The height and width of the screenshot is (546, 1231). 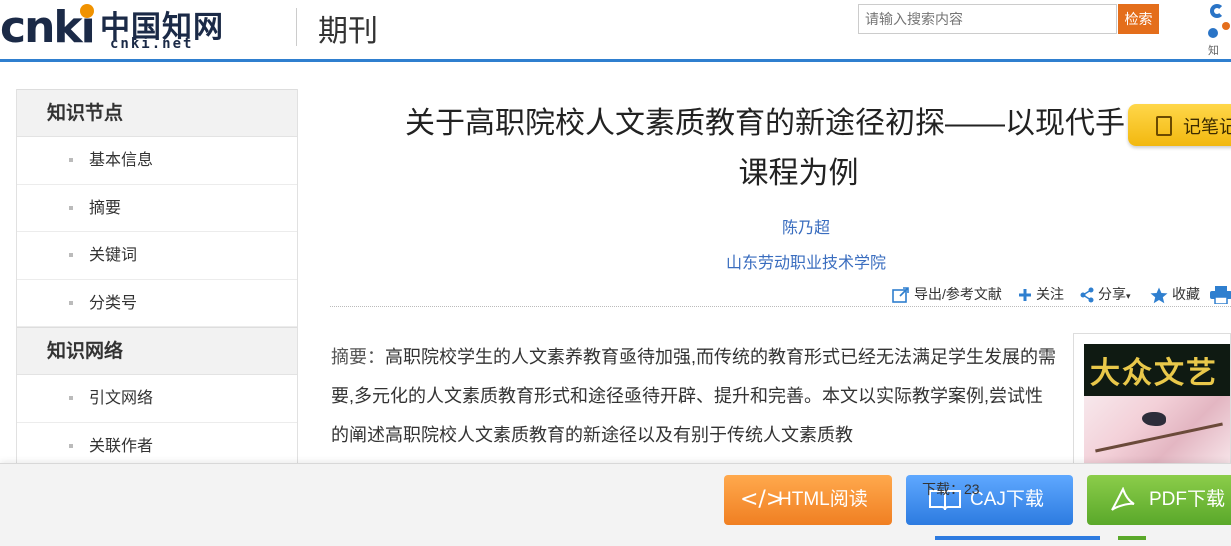 I want to click on html-read-button: </> HTML阅读, so click(x=808, y=500).